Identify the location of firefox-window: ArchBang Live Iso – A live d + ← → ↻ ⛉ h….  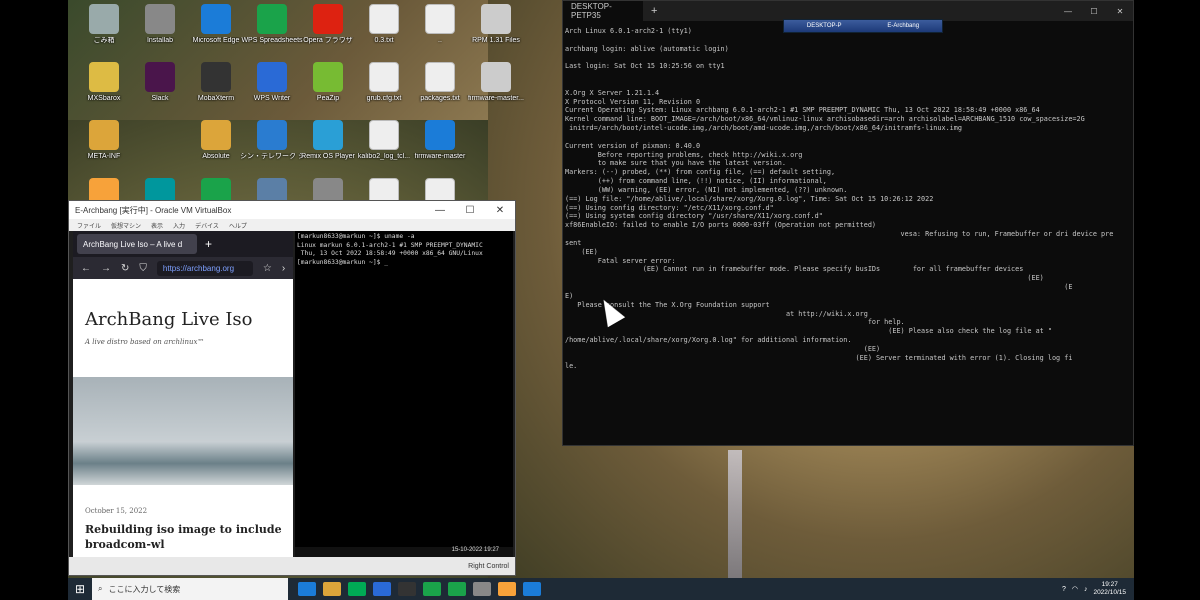
(183, 395).